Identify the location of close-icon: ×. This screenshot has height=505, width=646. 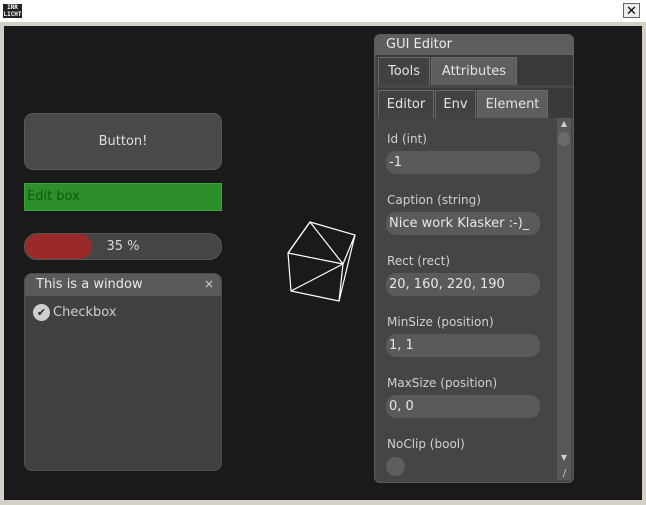
(209, 284).